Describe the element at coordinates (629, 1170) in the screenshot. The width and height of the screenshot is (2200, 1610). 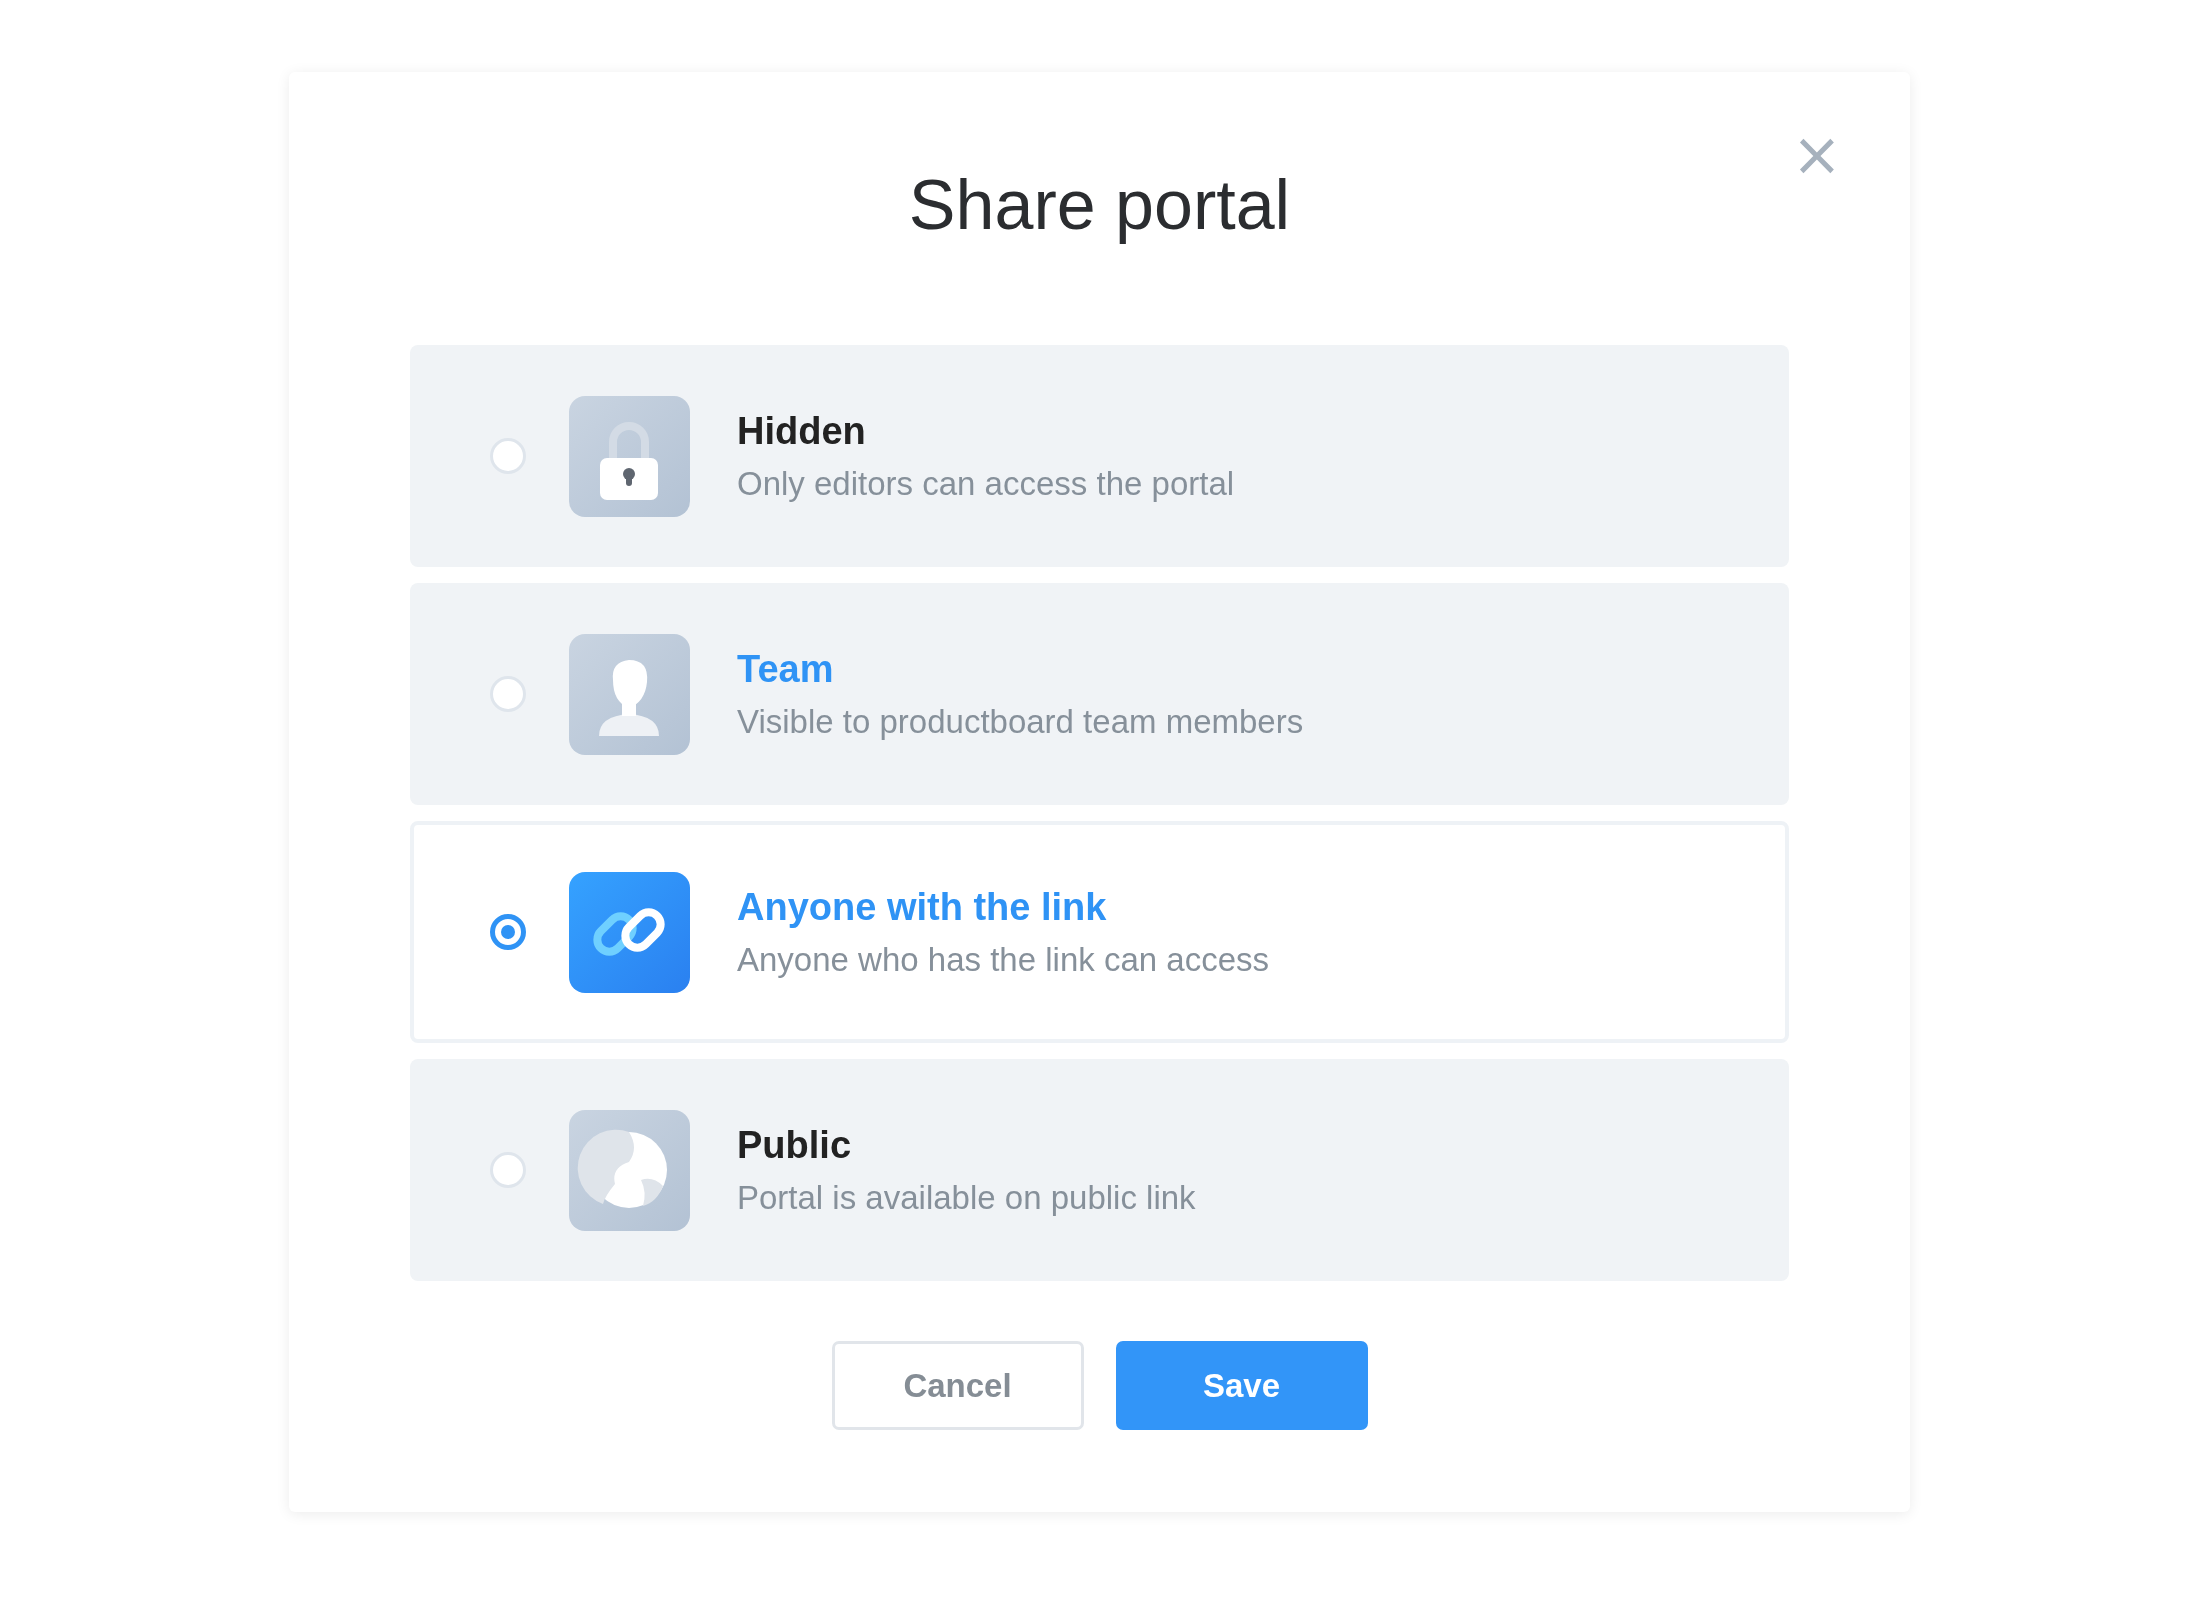
I see `globe-icon` at that location.